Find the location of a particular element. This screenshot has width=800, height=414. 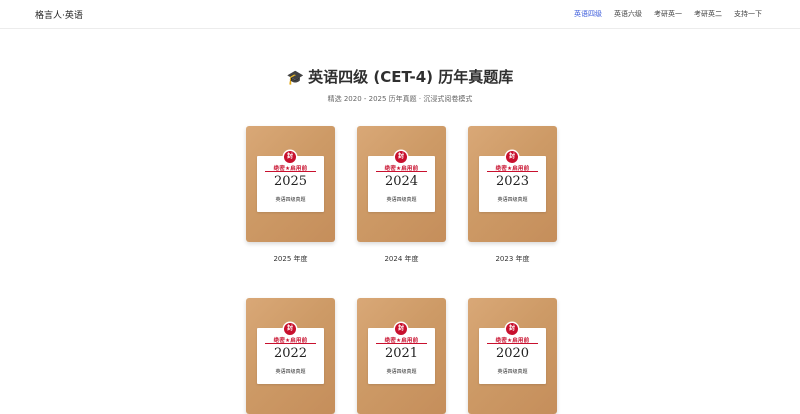

exam-paper: 绝密★启用前 2020 英语四级真题 is located at coordinates (512, 356).